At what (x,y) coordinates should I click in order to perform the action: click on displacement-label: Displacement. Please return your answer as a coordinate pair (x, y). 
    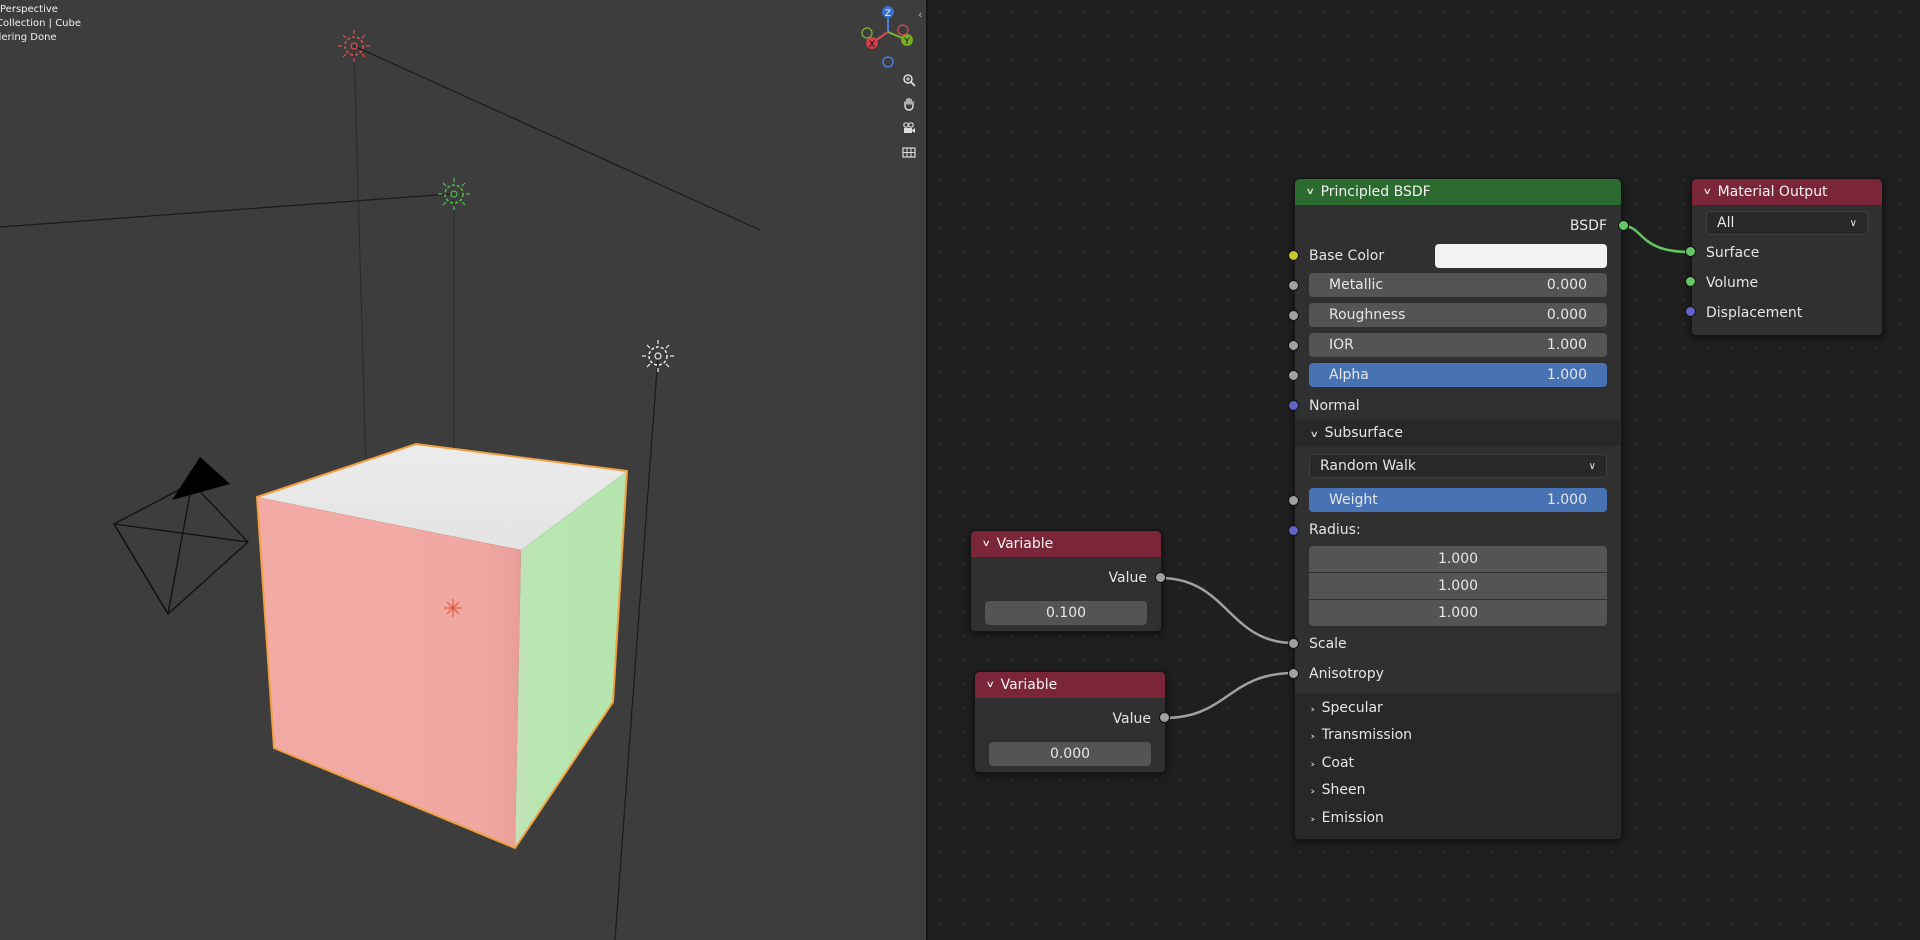
    Looking at the image, I should click on (1754, 313).